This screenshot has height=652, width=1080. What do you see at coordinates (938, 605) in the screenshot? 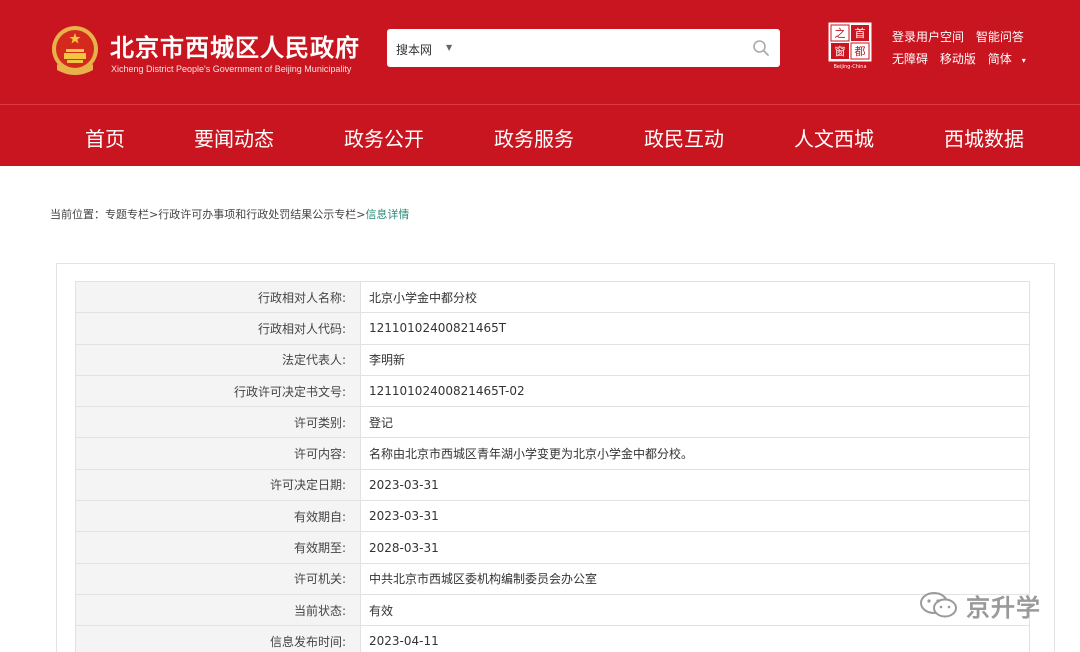
I see `wechat-icon` at bounding box center [938, 605].